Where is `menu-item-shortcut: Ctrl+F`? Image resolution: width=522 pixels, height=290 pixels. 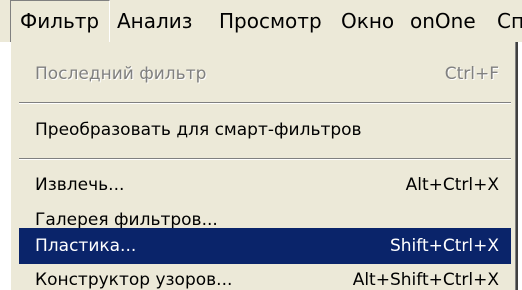
menu-item-shortcut: Ctrl+F is located at coordinates (471, 74).